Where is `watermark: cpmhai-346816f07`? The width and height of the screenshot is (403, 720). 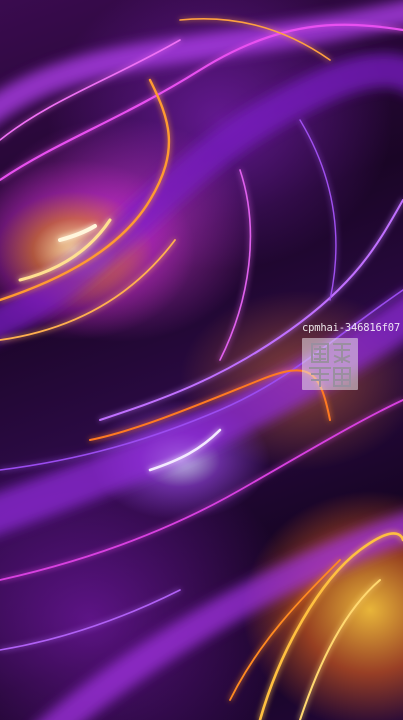 watermark: cpmhai-346816f07 is located at coordinates (351, 362).